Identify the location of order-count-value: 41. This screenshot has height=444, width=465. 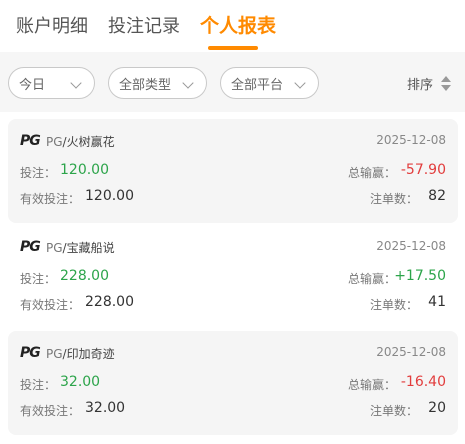
(437, 302).